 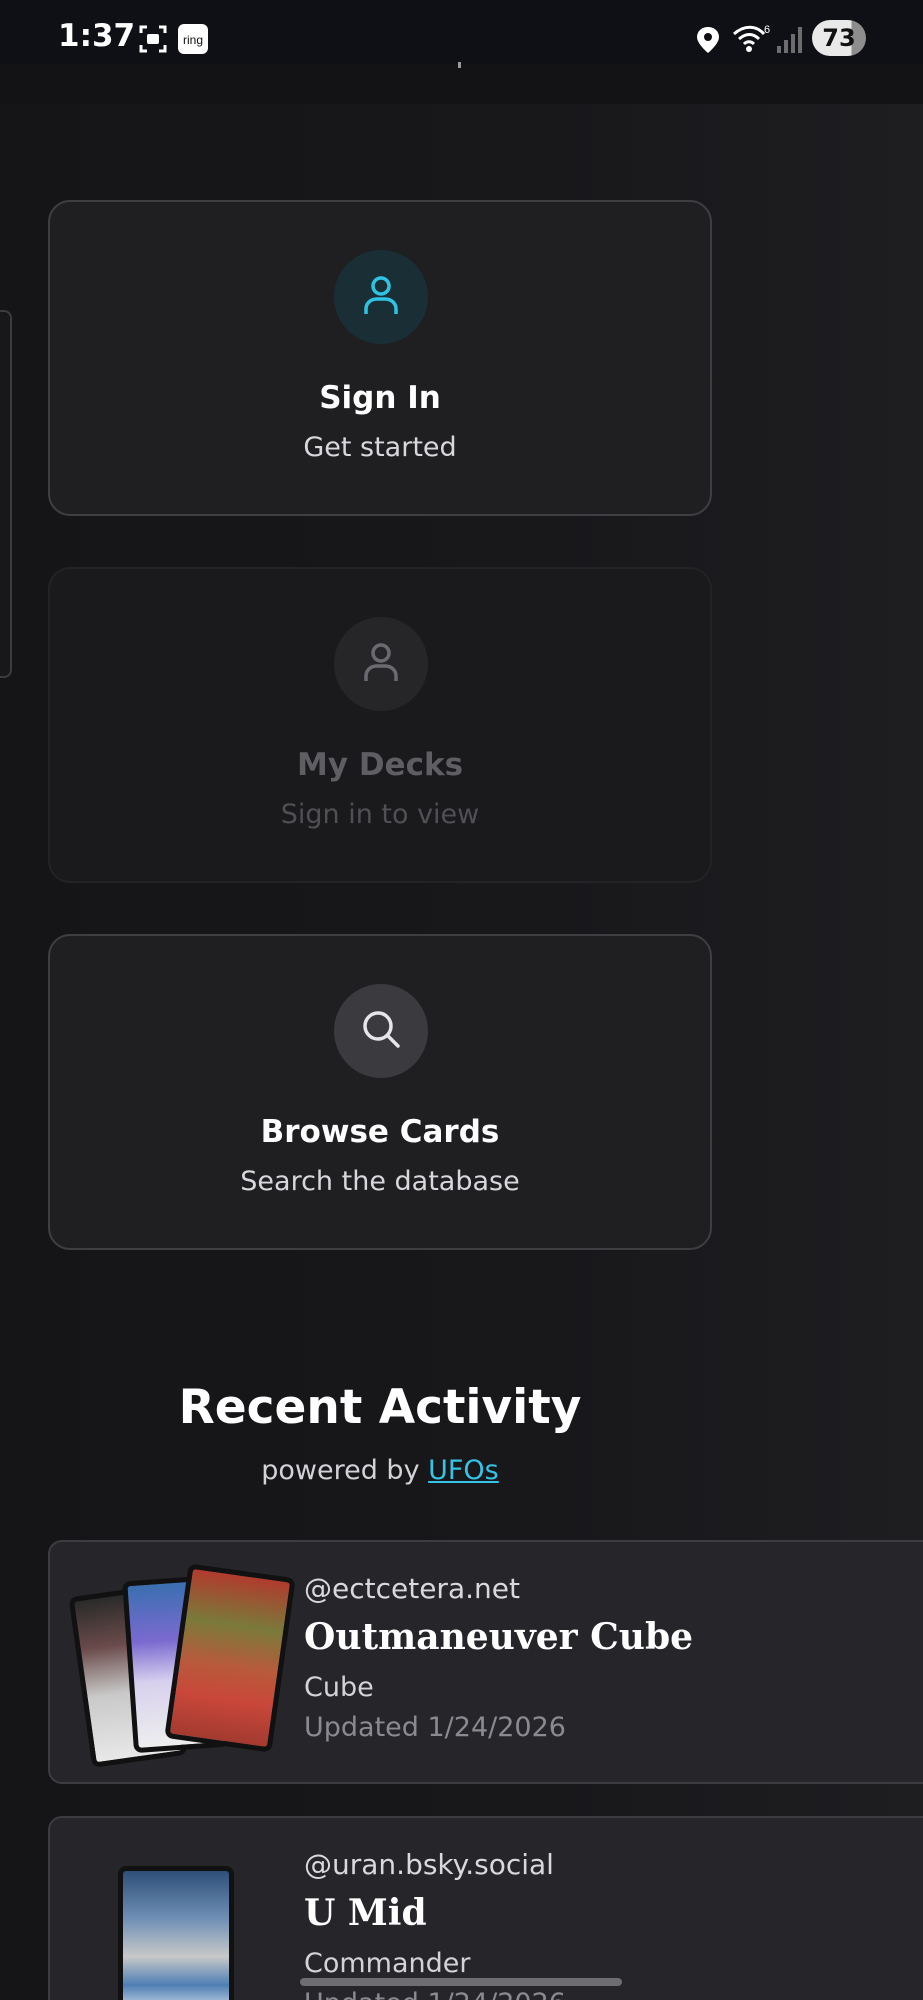 I want to click on powered-by-prefix: powered by, so click(x=345, y=1470).